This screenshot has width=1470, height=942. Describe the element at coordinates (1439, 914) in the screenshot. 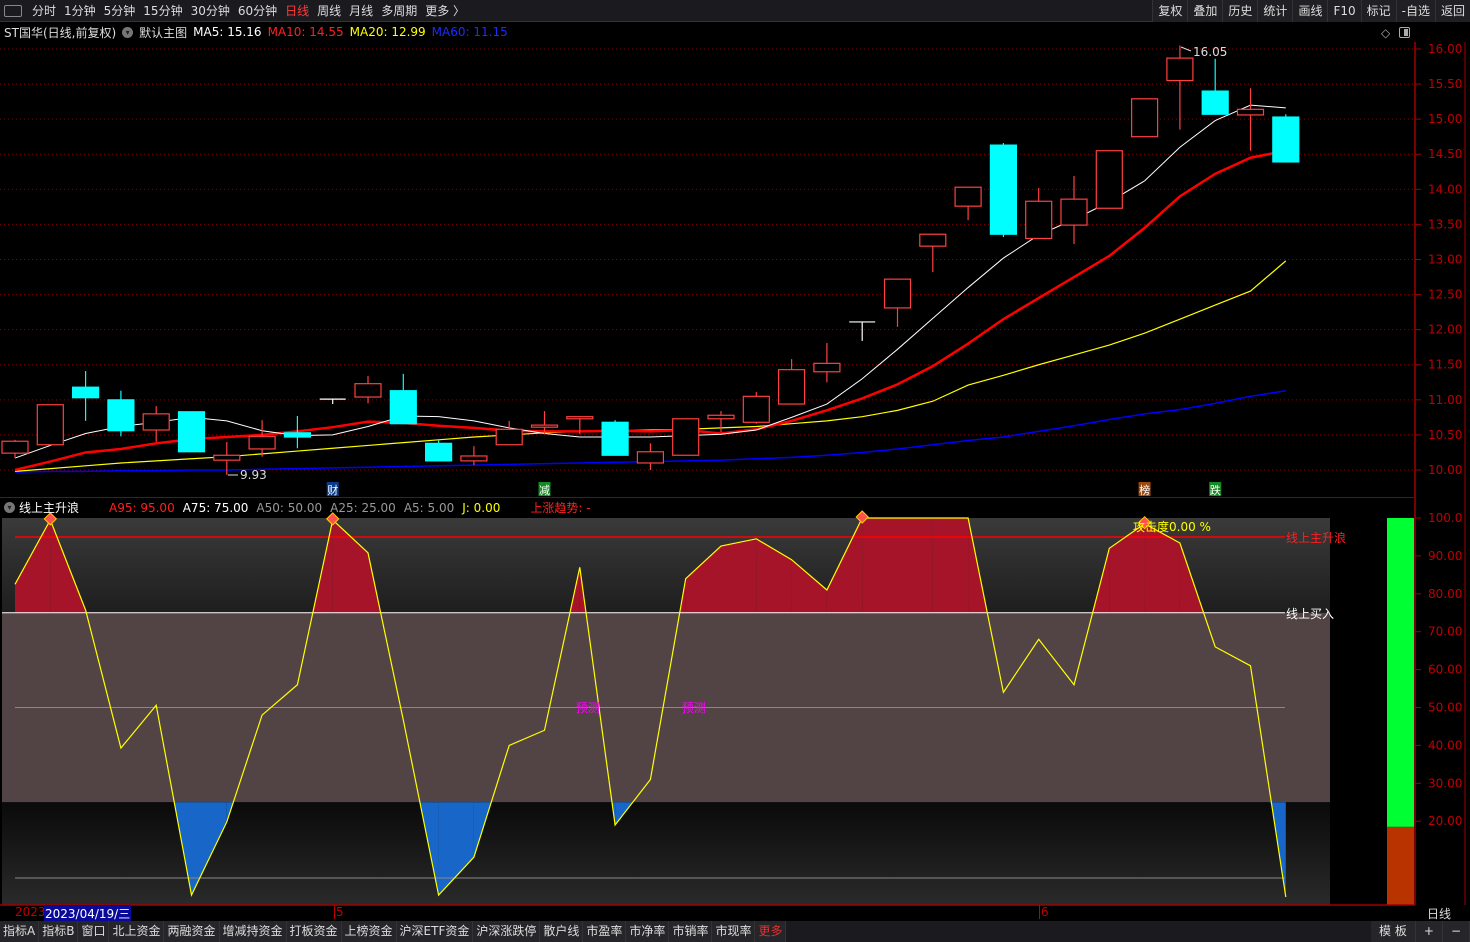

I see `period-label: 日线` at that location.